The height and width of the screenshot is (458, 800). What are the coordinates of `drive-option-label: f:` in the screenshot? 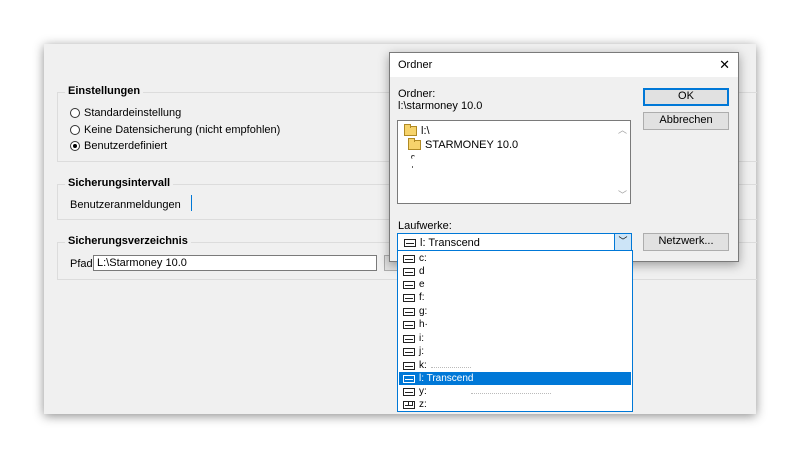 It's located at (422, 297).